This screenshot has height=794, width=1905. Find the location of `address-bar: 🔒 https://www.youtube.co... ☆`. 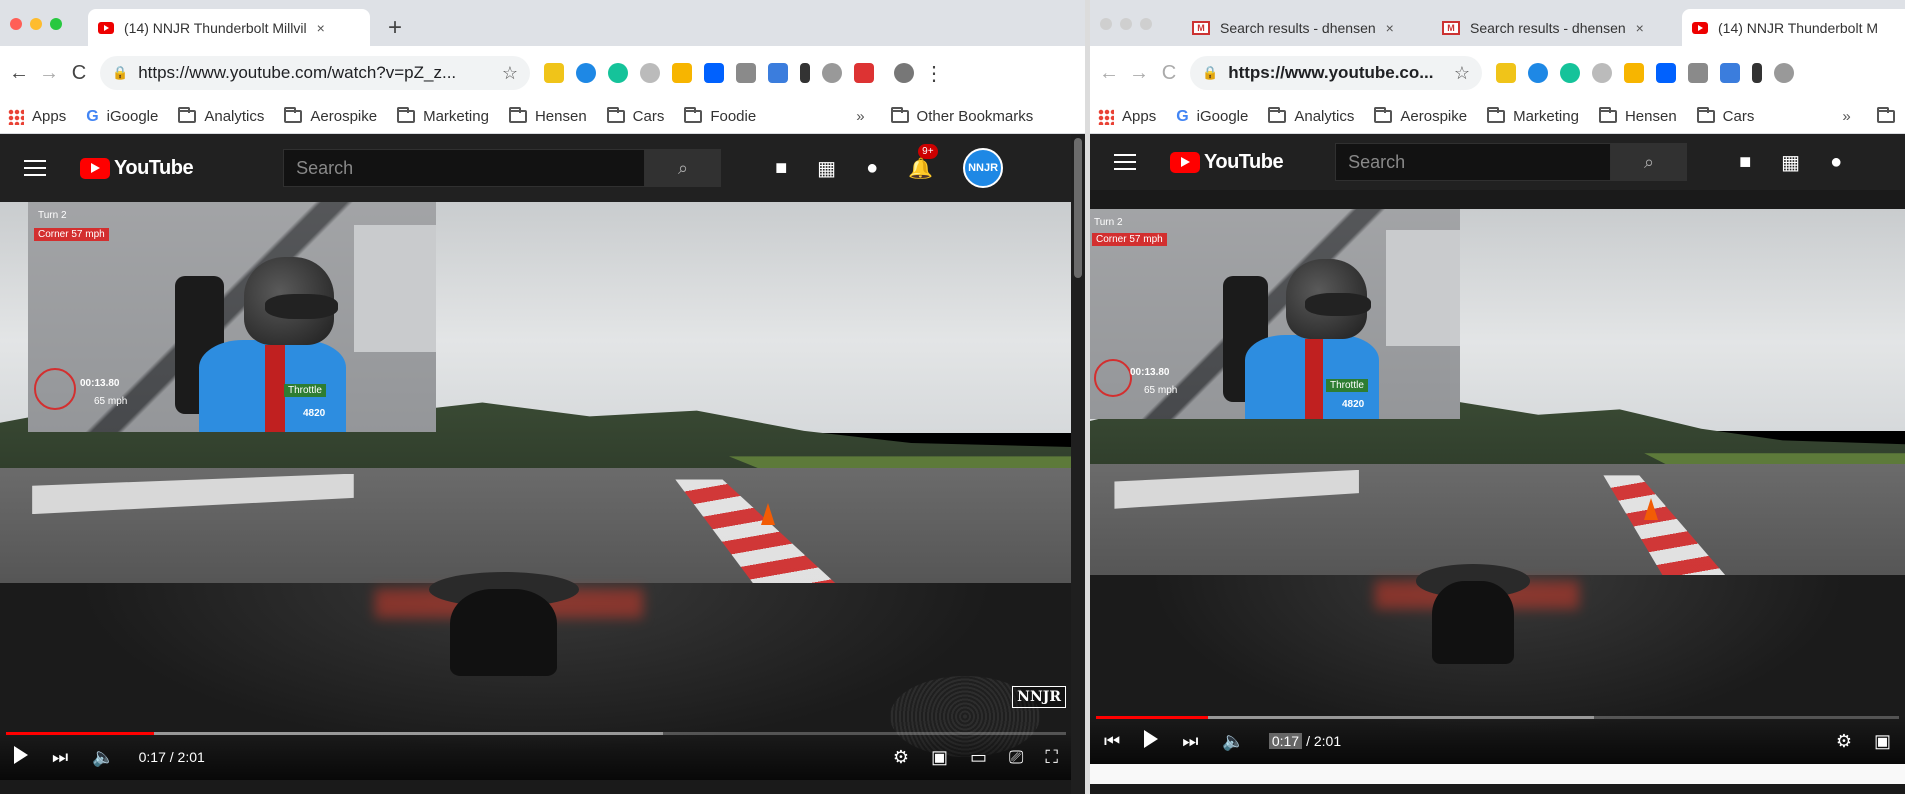

address-bar: 🔒 https://www.youtube.co... ☆ is located at coordinates (1336, 73).